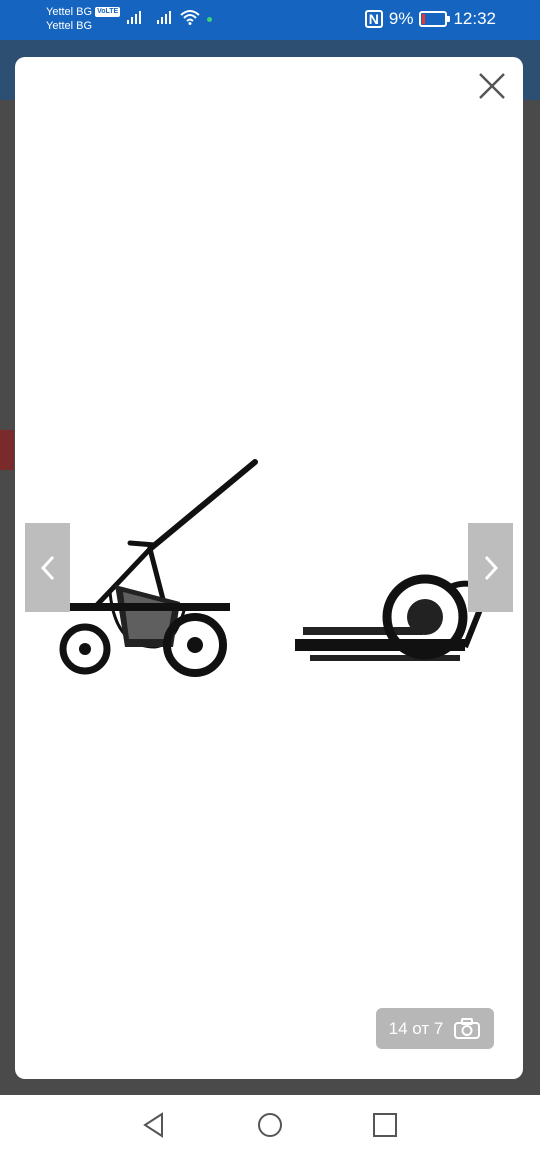 The height and width of the screenshot is (1156, 540). I want to click on home-circle-icon, so click(270, 1125).